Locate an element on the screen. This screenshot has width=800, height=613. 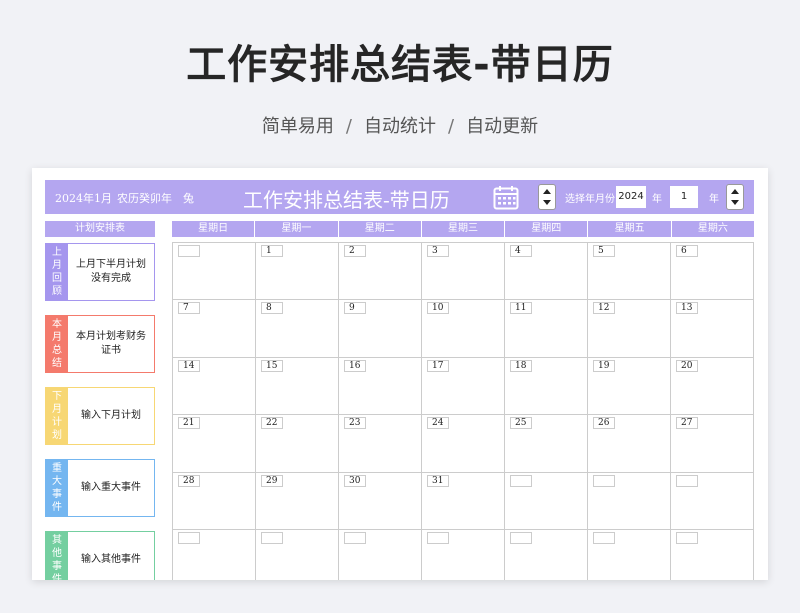
day-cell: 2 is located at coordinates (380, 272).